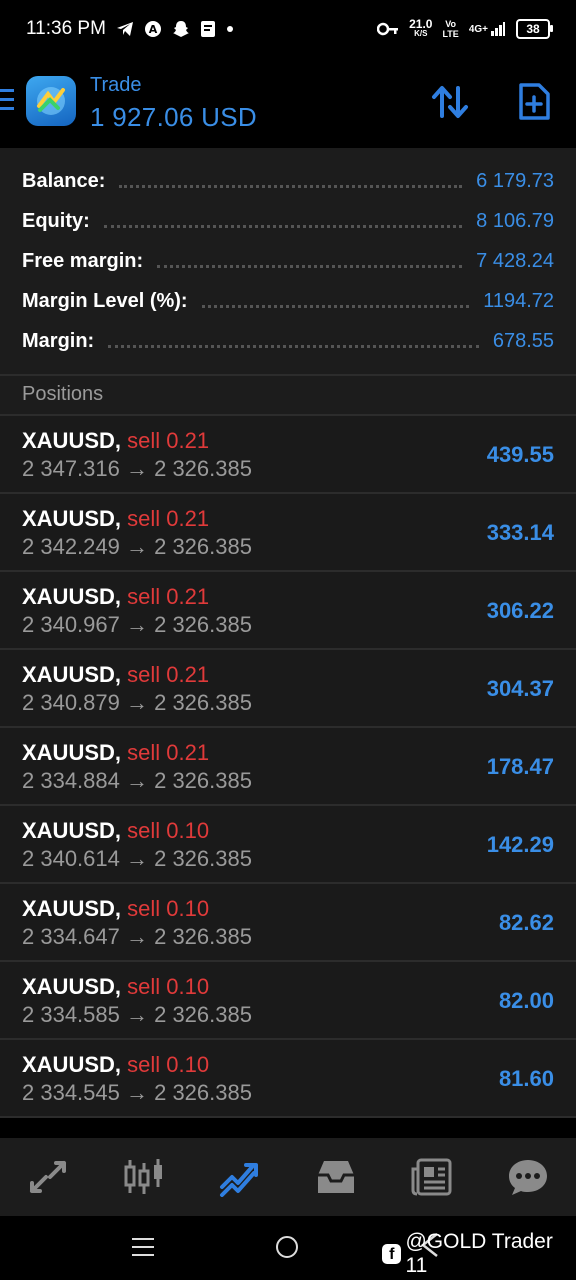 Image resolution: width=576 pixels, height=1280 pixels. What do you see at coordinates (173, 117) in the screenshot?
I see `account-profit-value: 1 927.06 USD` at bounding box center [173, 117].